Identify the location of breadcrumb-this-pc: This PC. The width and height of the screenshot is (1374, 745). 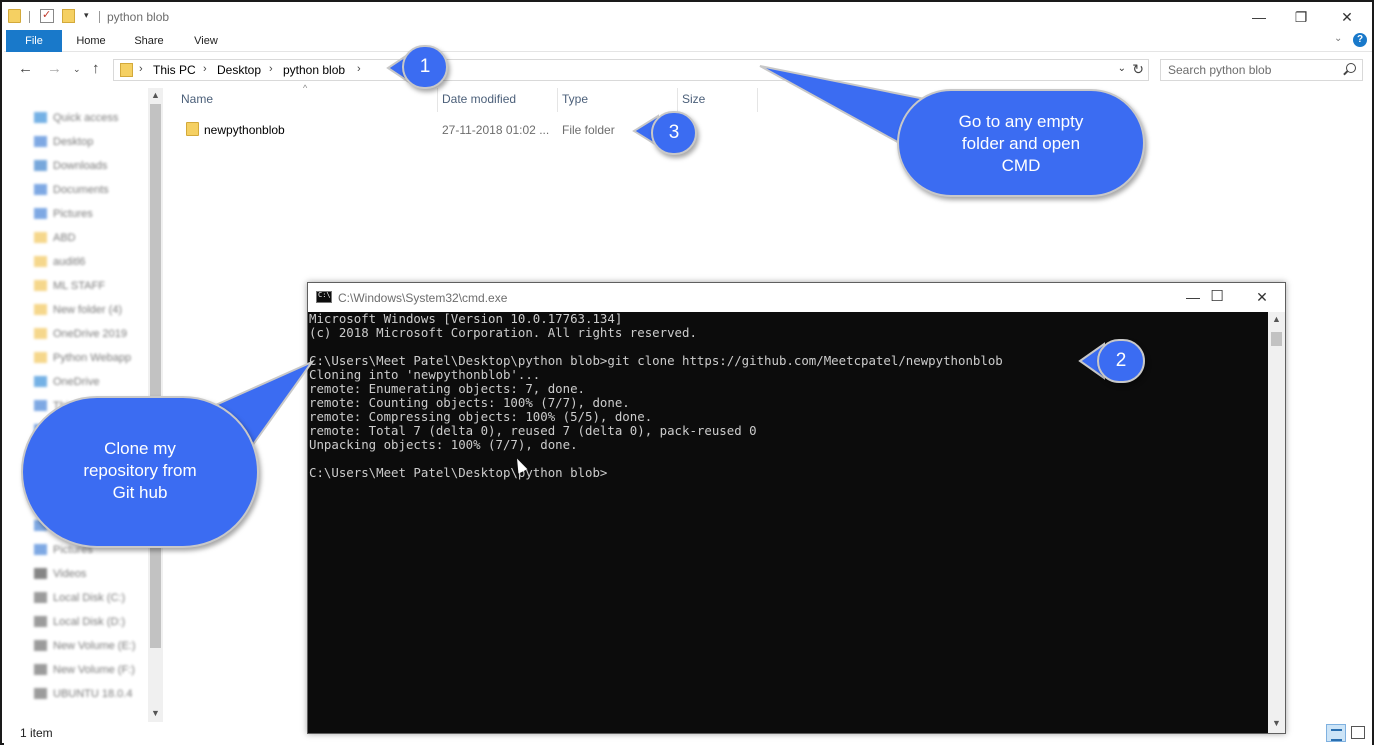
(174, 70).